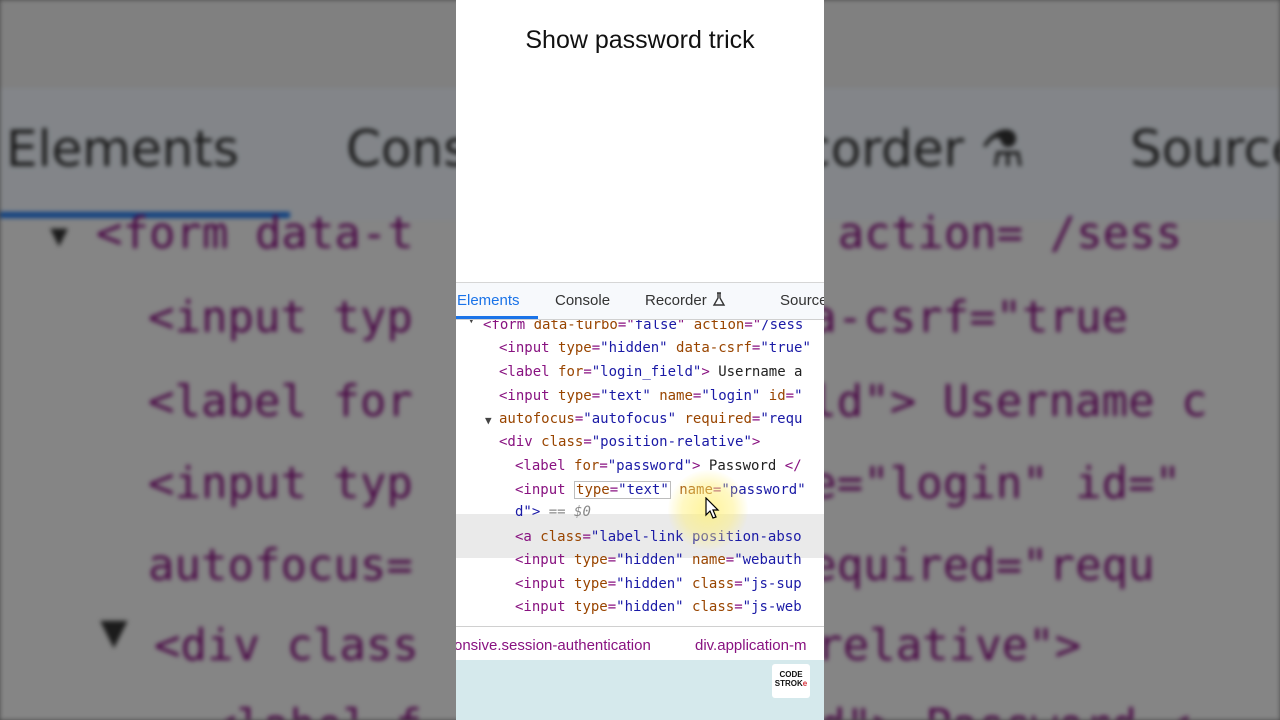  What do you see at coordinates (537, 419) in the screenshot?
I see `attr-name: autofocus` at bounding box center [537, 419].